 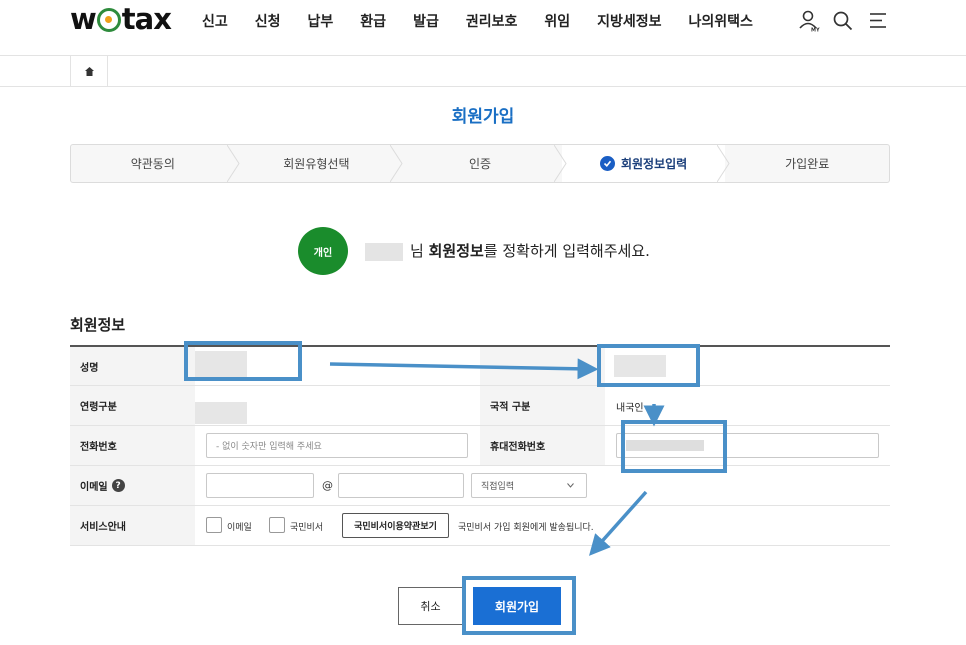 I want to click on arrow-to-field, so click(x=464, y=369).